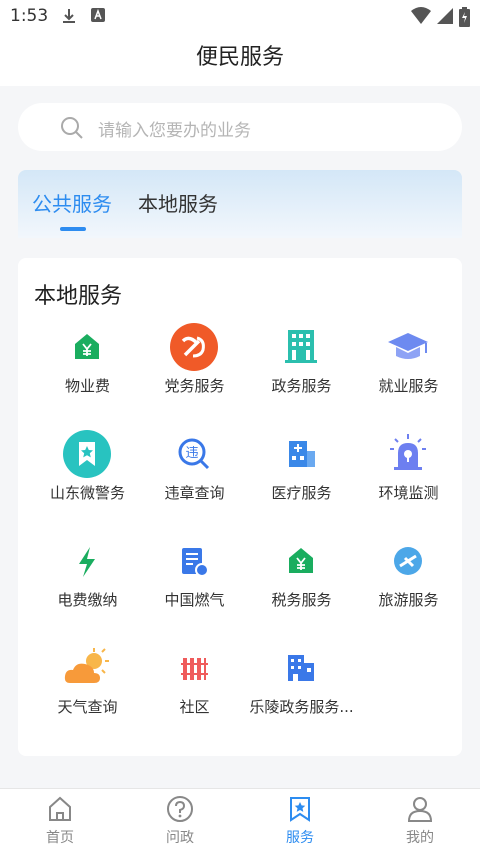 The height and width of the screenshot is (854, 480). Describe the element at coordinates (240, 17) in the screenshot. I see `status-bar: 1:53` at that location.